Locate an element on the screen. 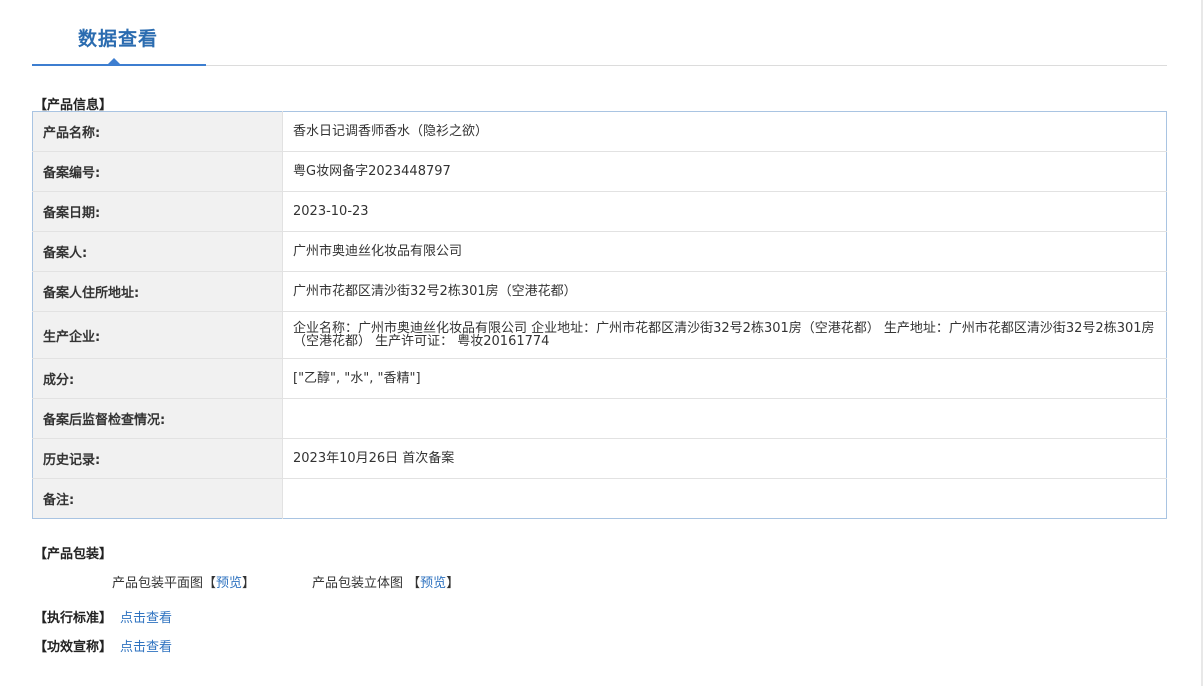 The image size is (1203, 686). packaging-flat-item: 产品包装平面图【预览】 is located at coordinates (183, 581).